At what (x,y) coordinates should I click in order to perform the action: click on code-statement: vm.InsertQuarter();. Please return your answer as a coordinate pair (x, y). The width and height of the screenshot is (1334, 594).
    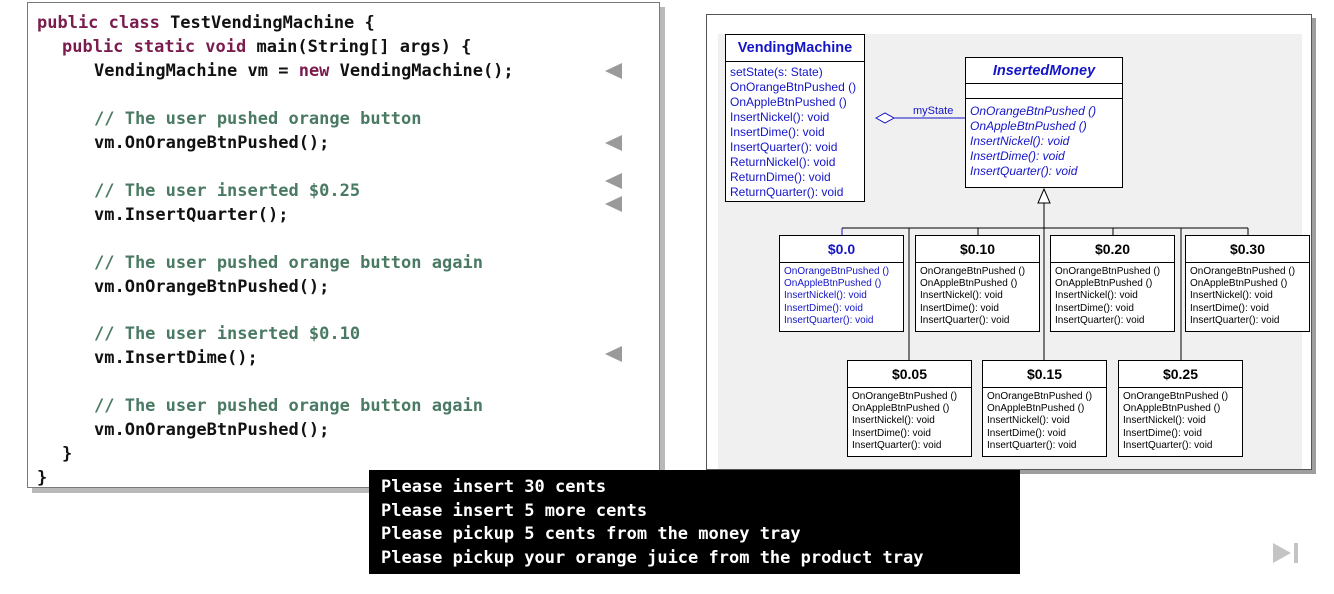
    Looking at the image, I should click on (191, 215).